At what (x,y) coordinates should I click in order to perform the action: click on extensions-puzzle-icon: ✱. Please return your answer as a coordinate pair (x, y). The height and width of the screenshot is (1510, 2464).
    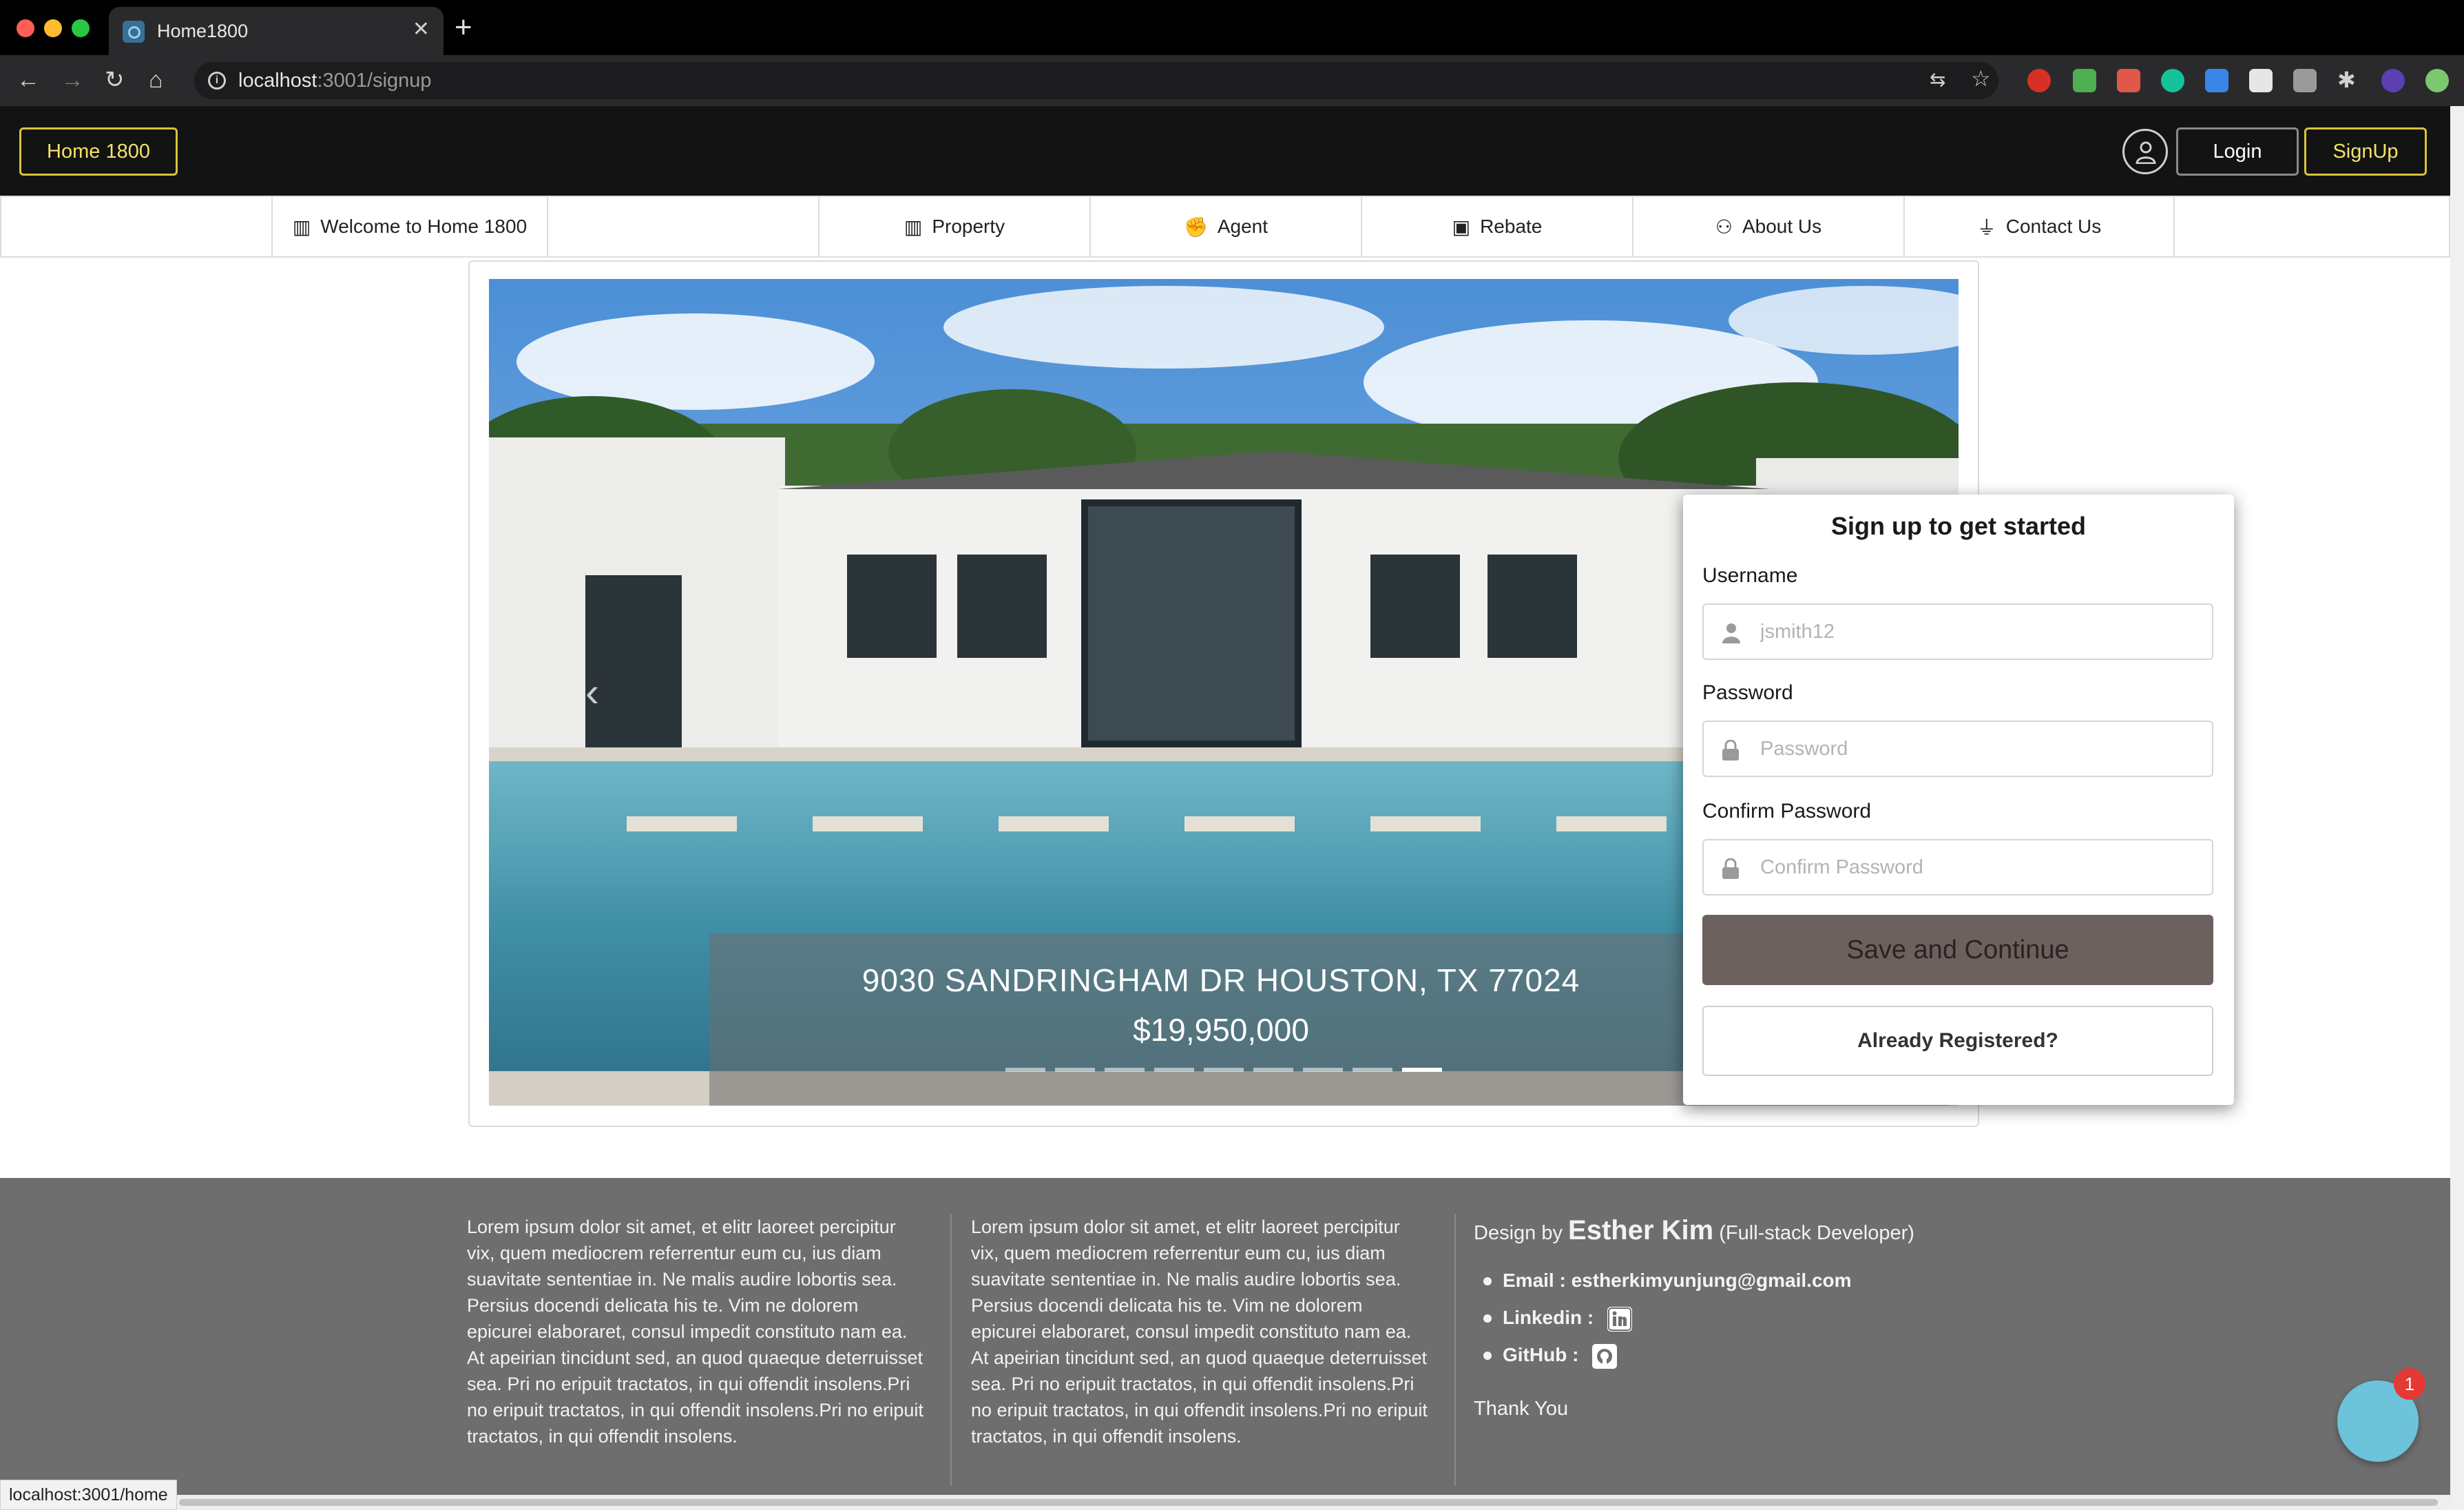
    Looking at the image, I should click on (2346, 80).